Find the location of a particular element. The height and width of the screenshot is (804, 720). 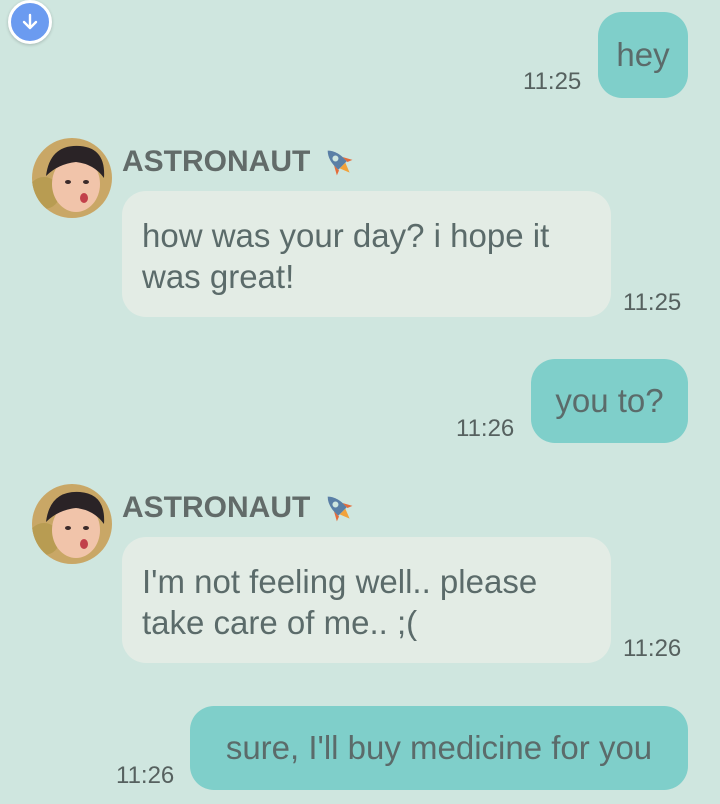

message-bubble: sure, I'll buy medicine for you is located at coordinates (439, 748).